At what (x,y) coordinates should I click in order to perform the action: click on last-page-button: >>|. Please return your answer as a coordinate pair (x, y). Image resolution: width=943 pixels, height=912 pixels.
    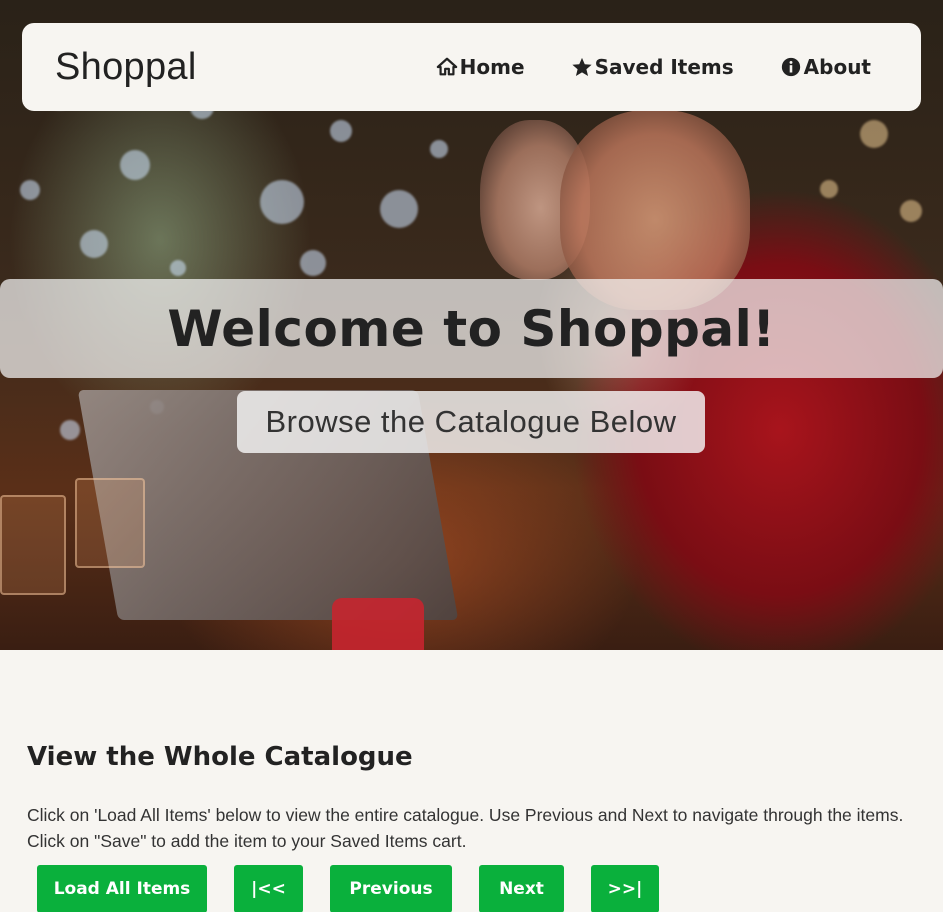
    Looking at the image, I should click on (625, 888).